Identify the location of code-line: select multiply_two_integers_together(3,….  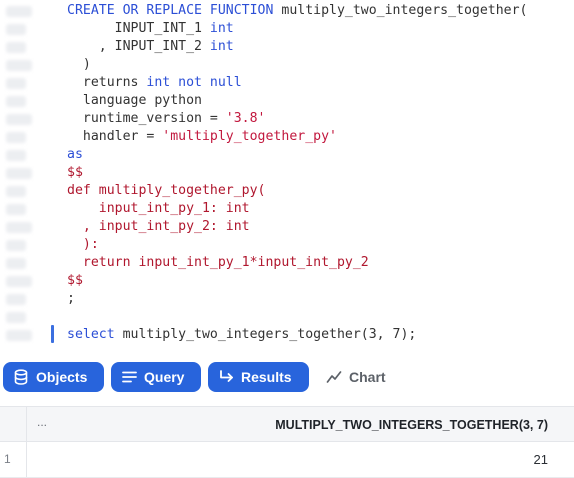
(297, 335).